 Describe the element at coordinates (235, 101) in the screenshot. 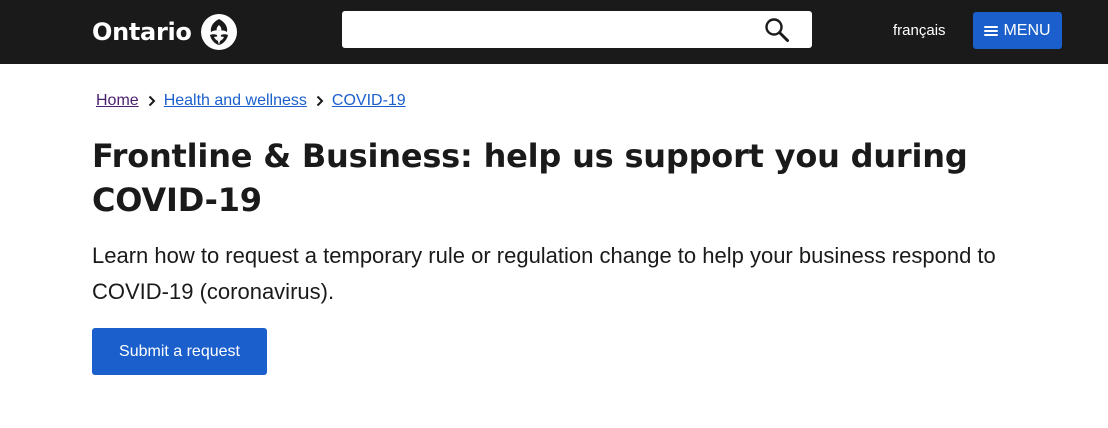

I see `breadcrumb-health-and-wellness: Health and wellness` at that location.